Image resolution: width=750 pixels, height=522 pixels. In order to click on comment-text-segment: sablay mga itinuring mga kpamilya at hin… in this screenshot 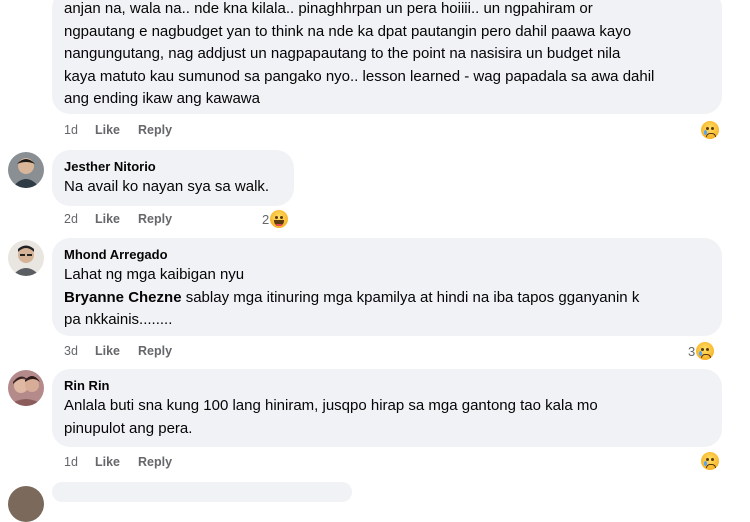, I will do `click(410, 297)`.